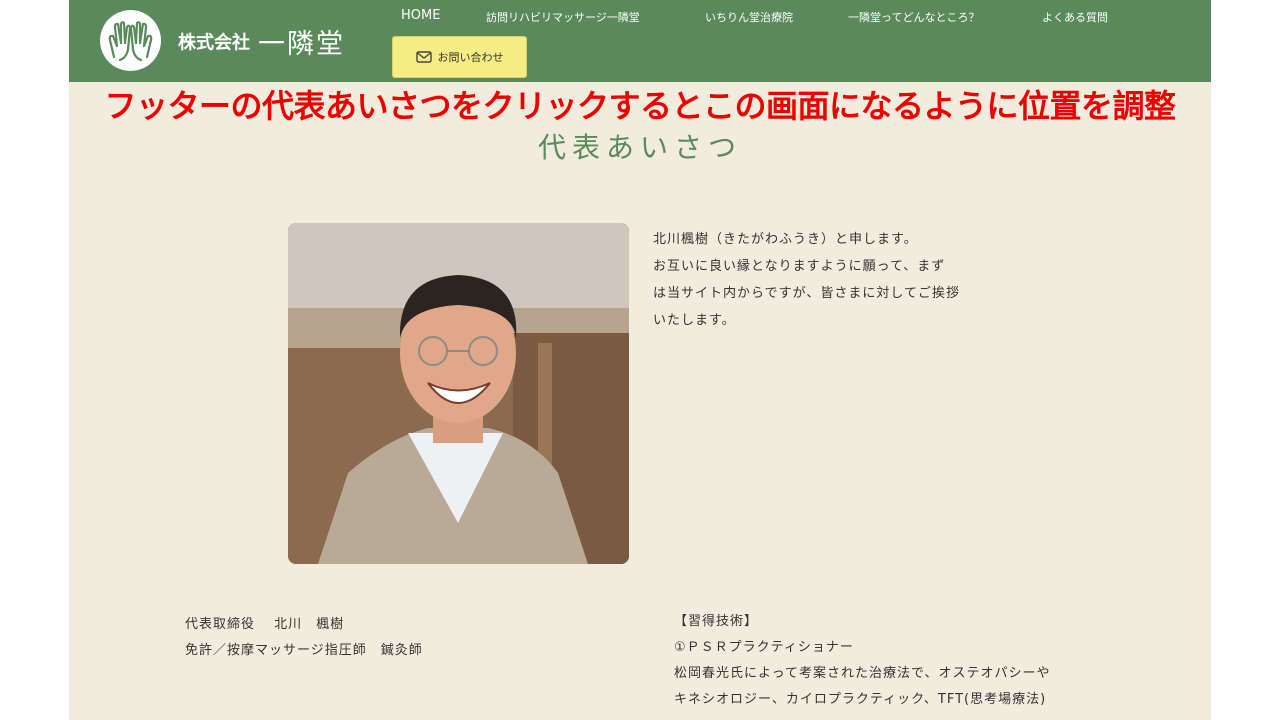  Describe the element at coordinates (214, 43) in the screenshot. I see `logo-company-type: 株式会社` at that location.